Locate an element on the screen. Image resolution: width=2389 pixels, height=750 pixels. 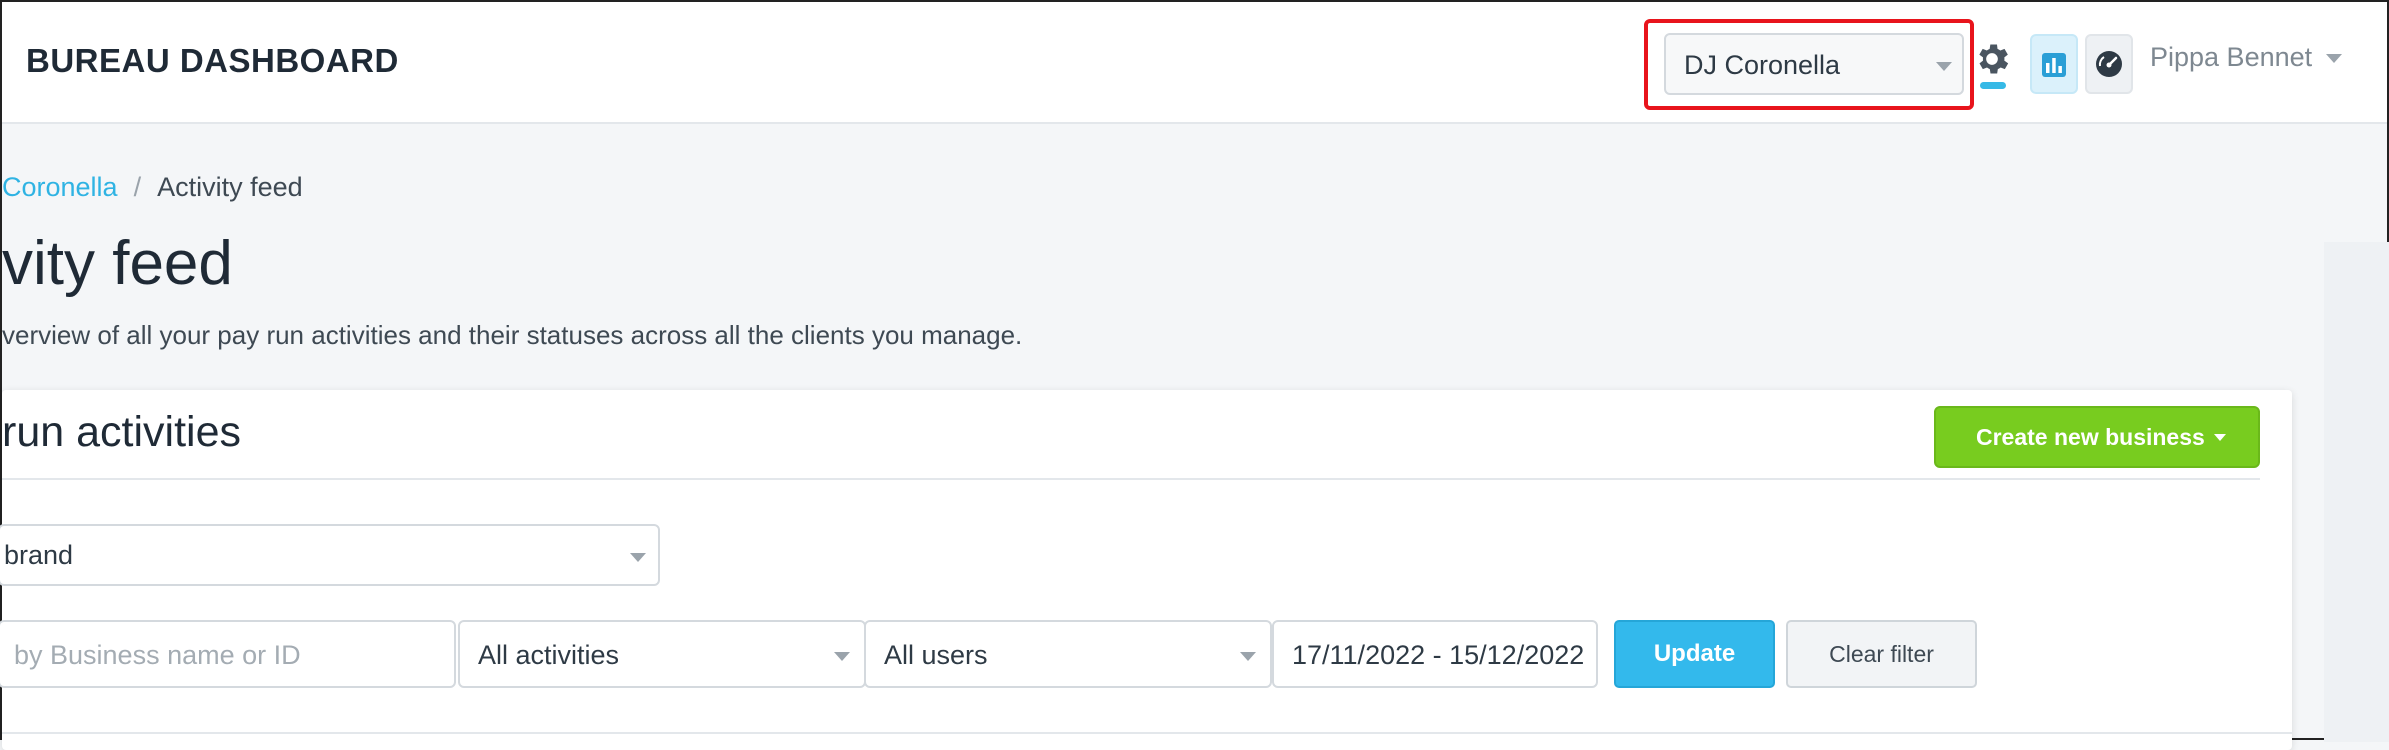
bar-chart-icon is located at coordinates (2054, 65).